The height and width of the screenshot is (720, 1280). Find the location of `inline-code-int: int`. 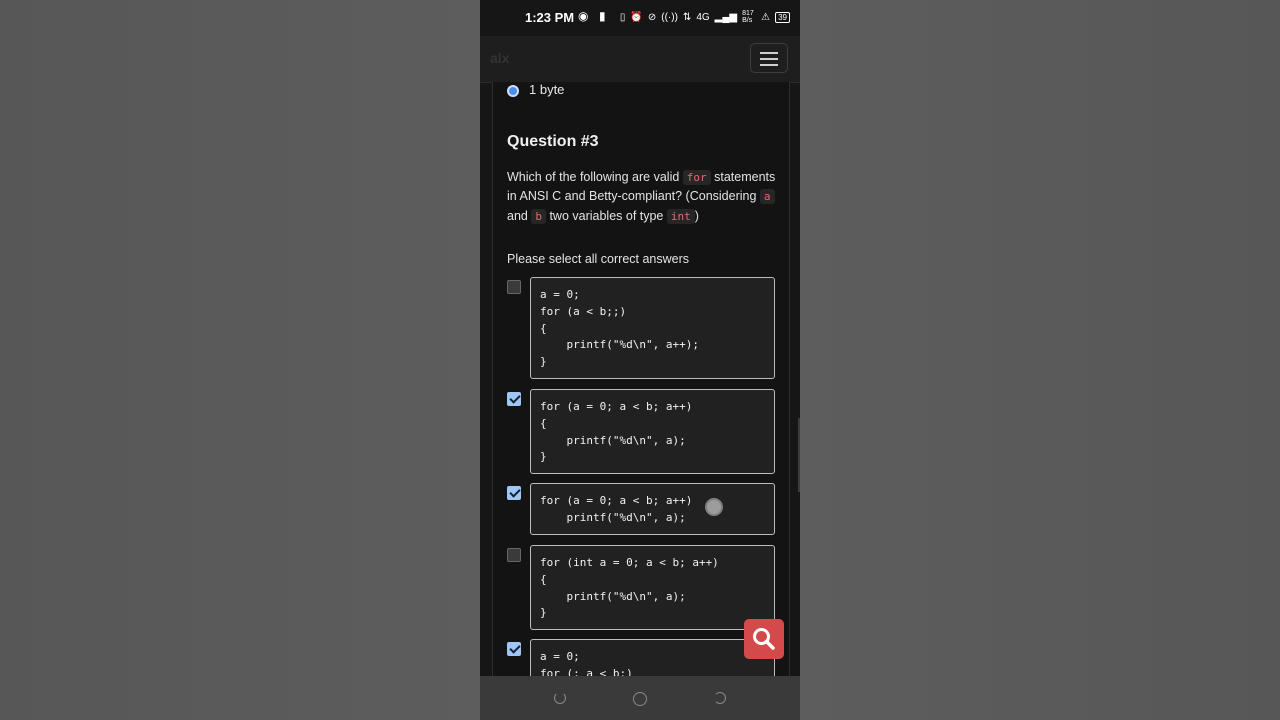

inline-code-int: int is located at coordinates (680, 216).